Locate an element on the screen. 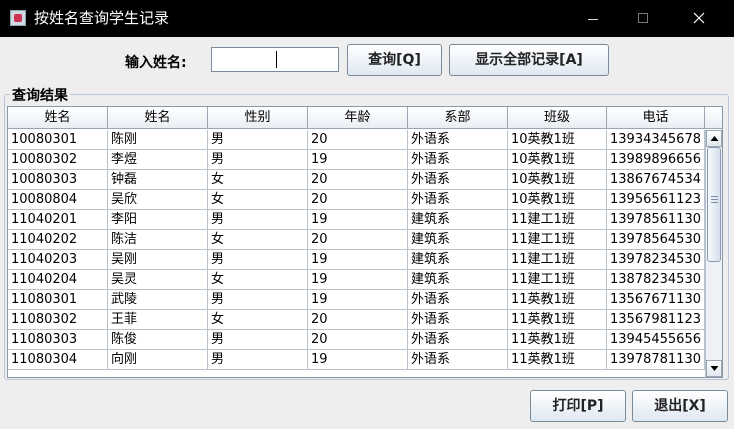 This screenshot has width=734, height=429. table-cell: 11040202 is located at coordinates (58, 240).